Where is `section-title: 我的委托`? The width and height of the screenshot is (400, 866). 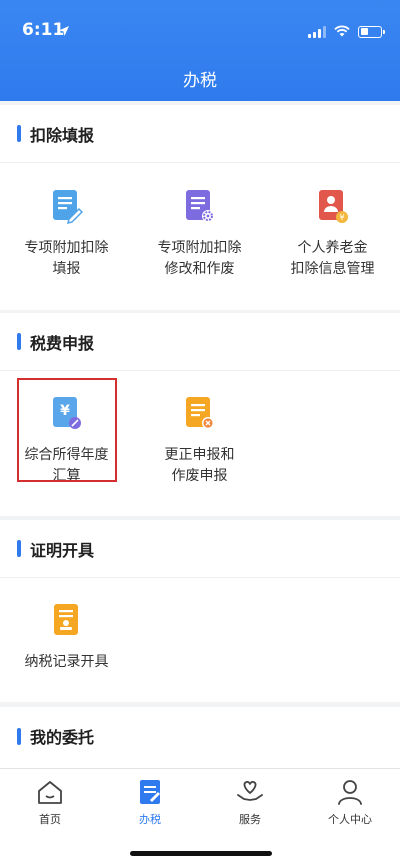 section-title: 我的委托 is located at coordinates (62, 737).